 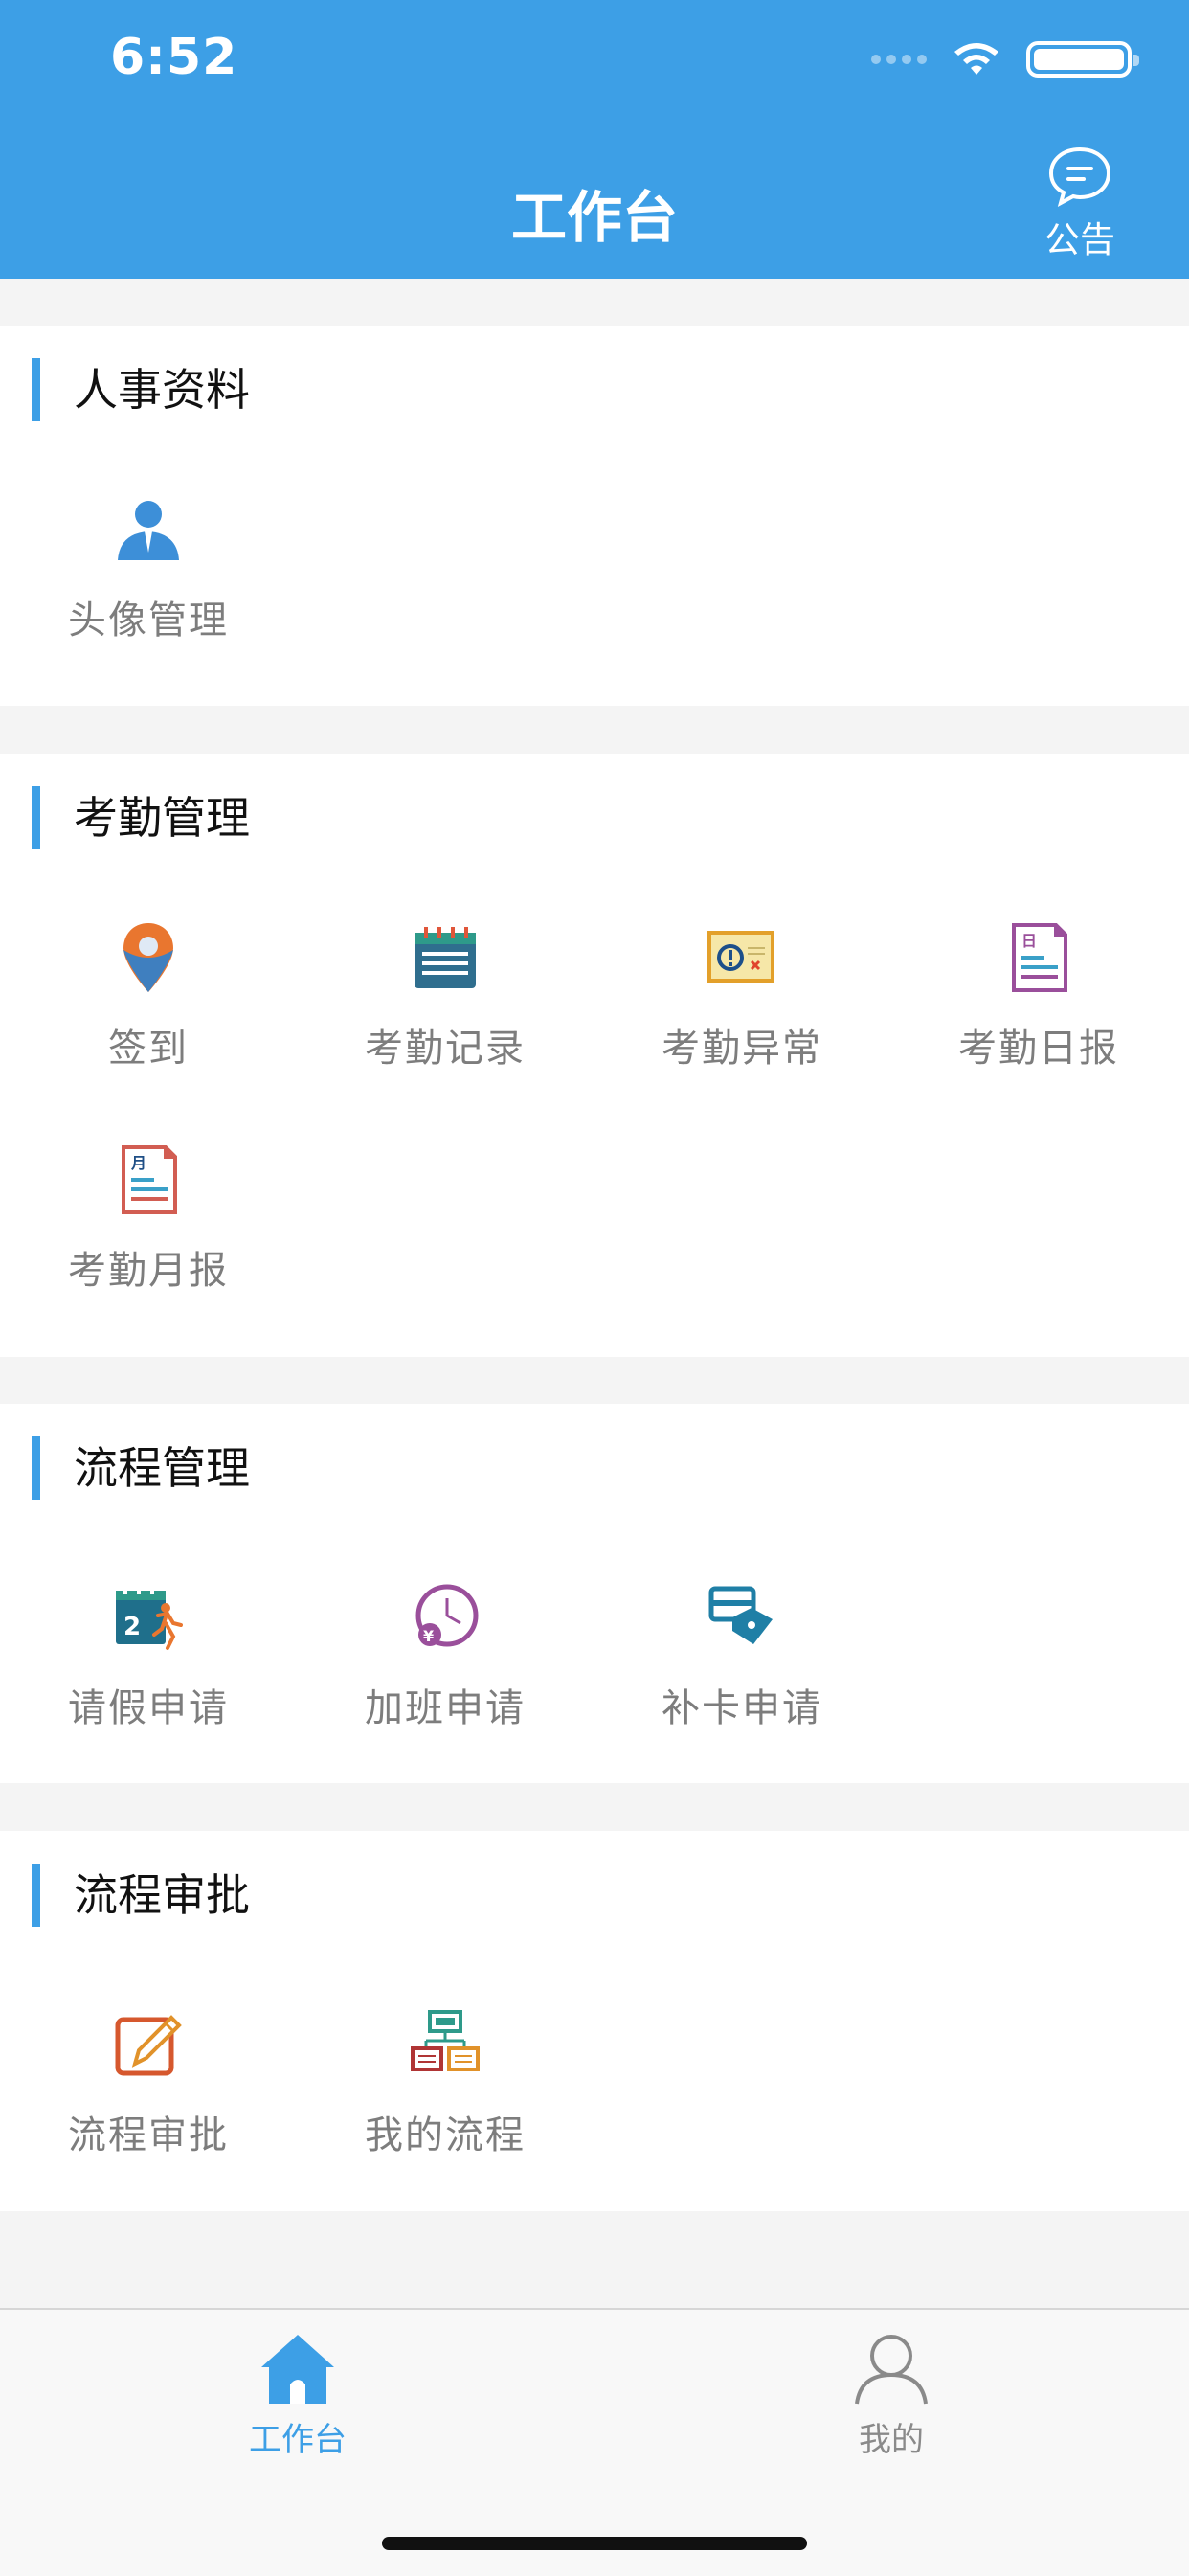 I want to click on location-pin-icon, so click(x=148, y=957).